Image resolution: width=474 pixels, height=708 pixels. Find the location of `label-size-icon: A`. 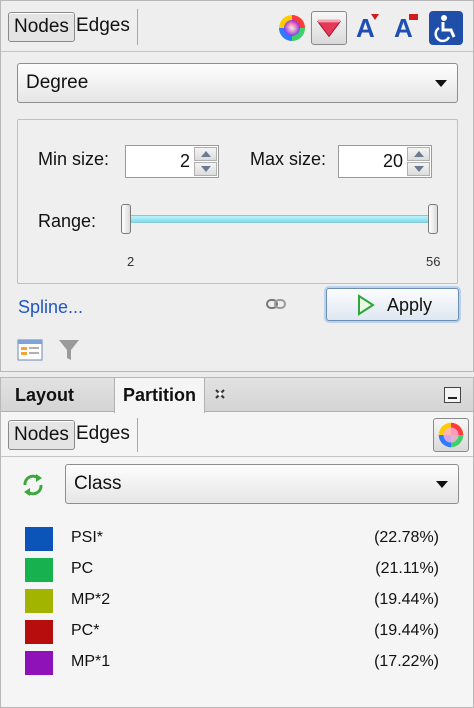

label-size-icon: A is located at coordinates (368, 27).